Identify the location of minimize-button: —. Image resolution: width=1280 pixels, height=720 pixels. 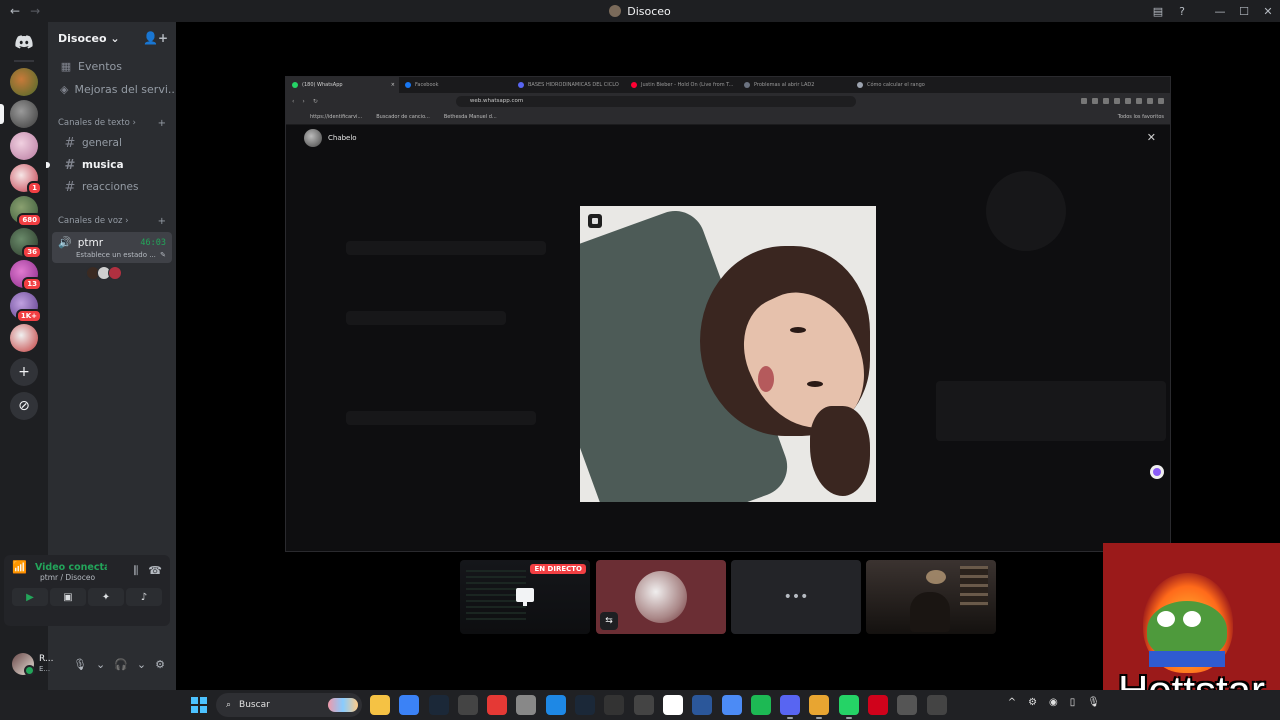
(1220, 11).